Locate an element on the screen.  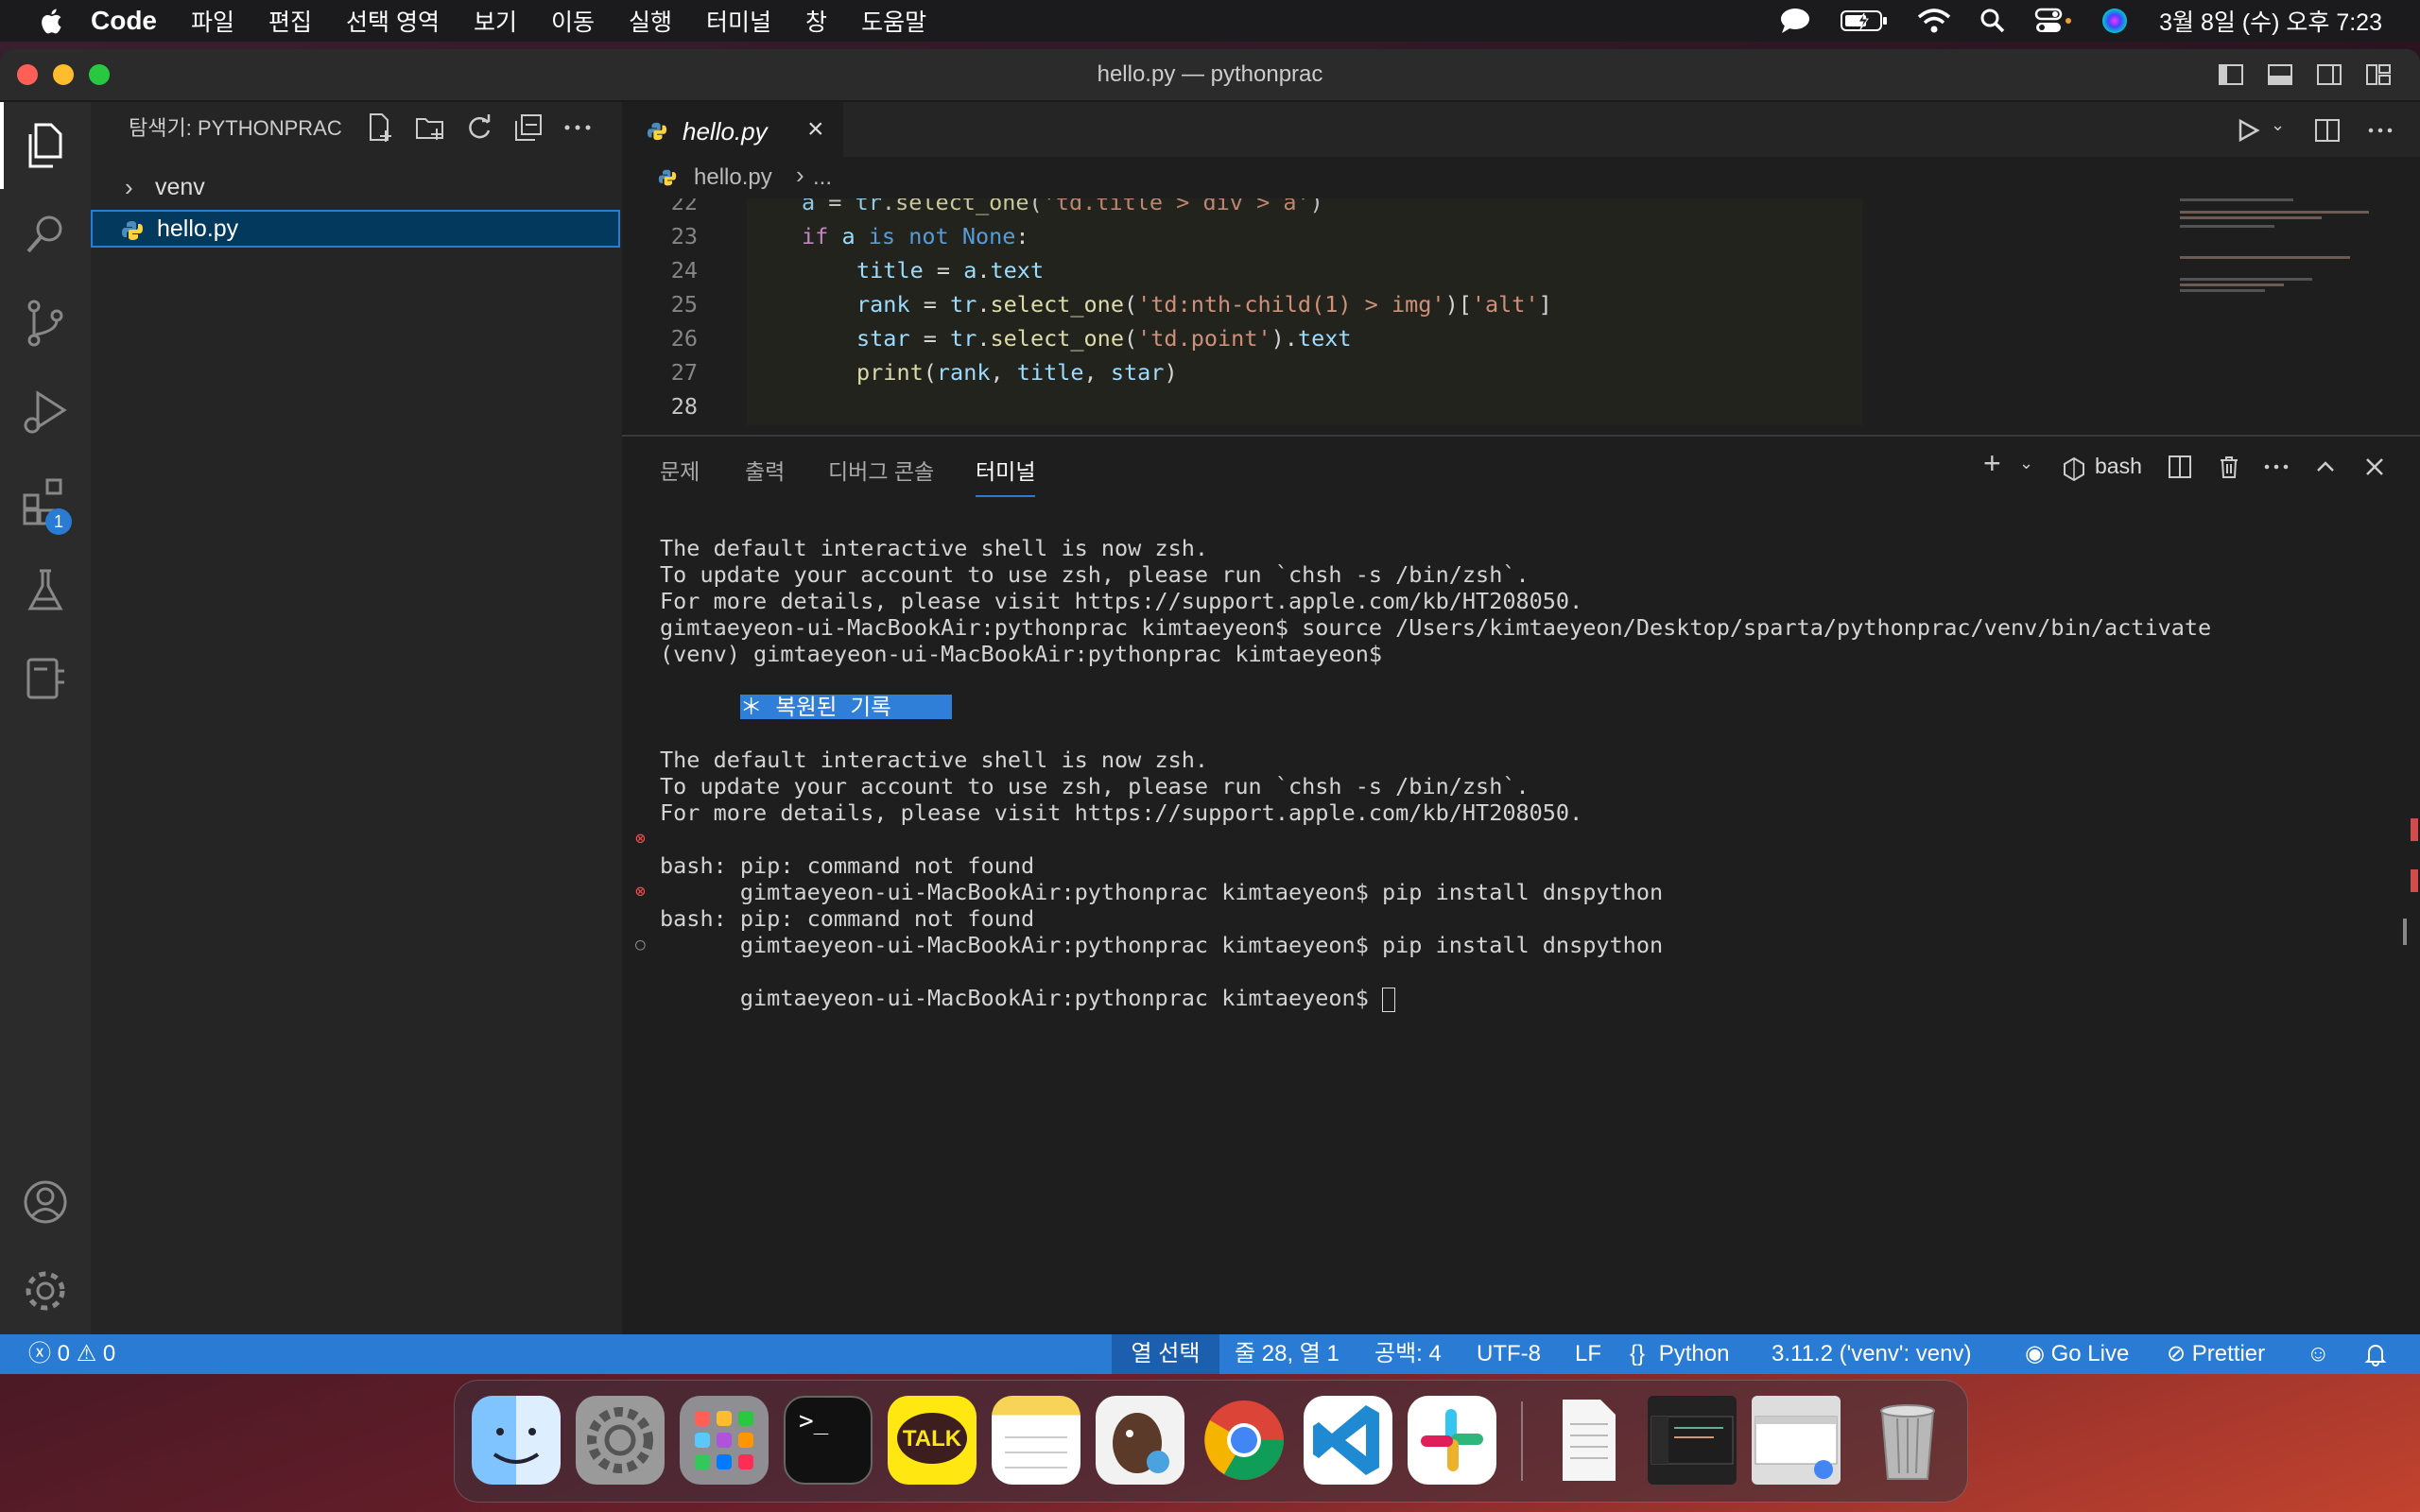
minimized-window-vscode-thumbnail-icon is located at coordinates (1693, 1440).